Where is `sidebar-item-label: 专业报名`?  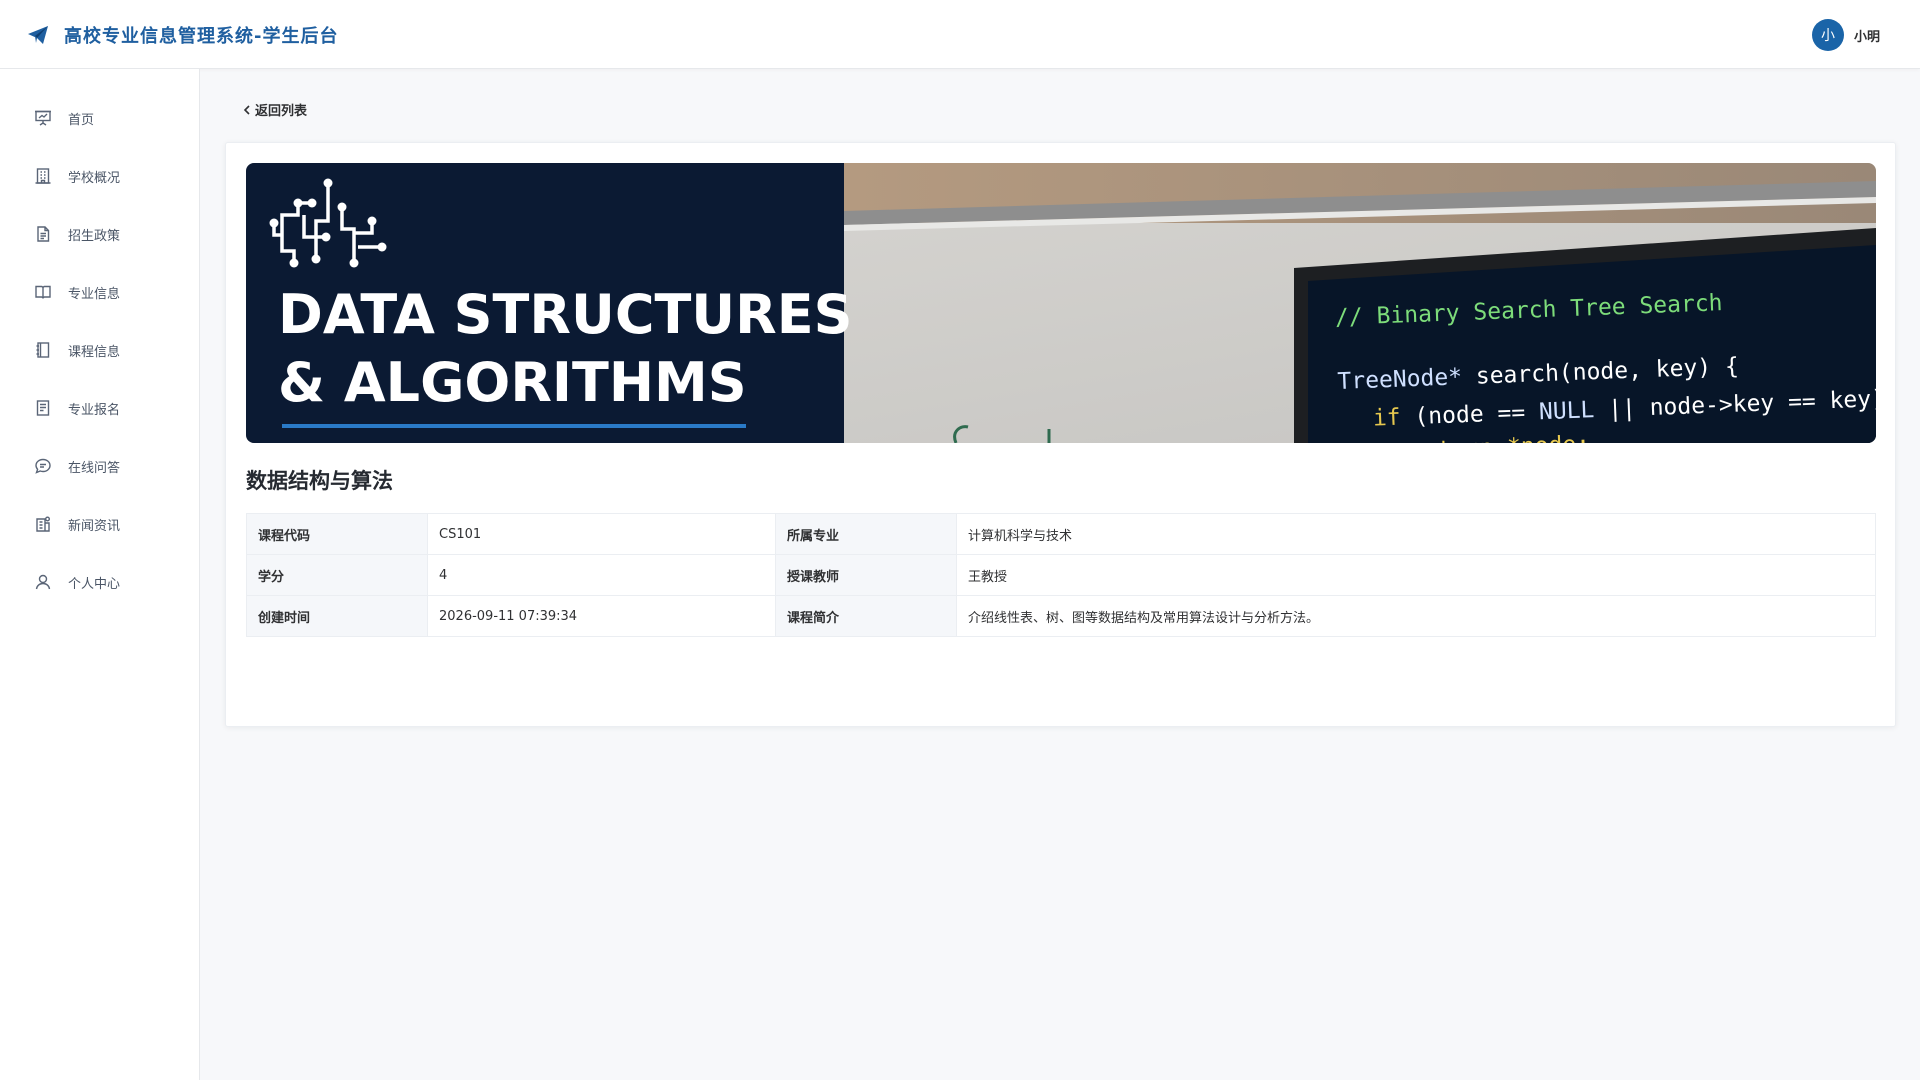
sidebar-item-label: 专业报名 is located at coordinates (94, 410).